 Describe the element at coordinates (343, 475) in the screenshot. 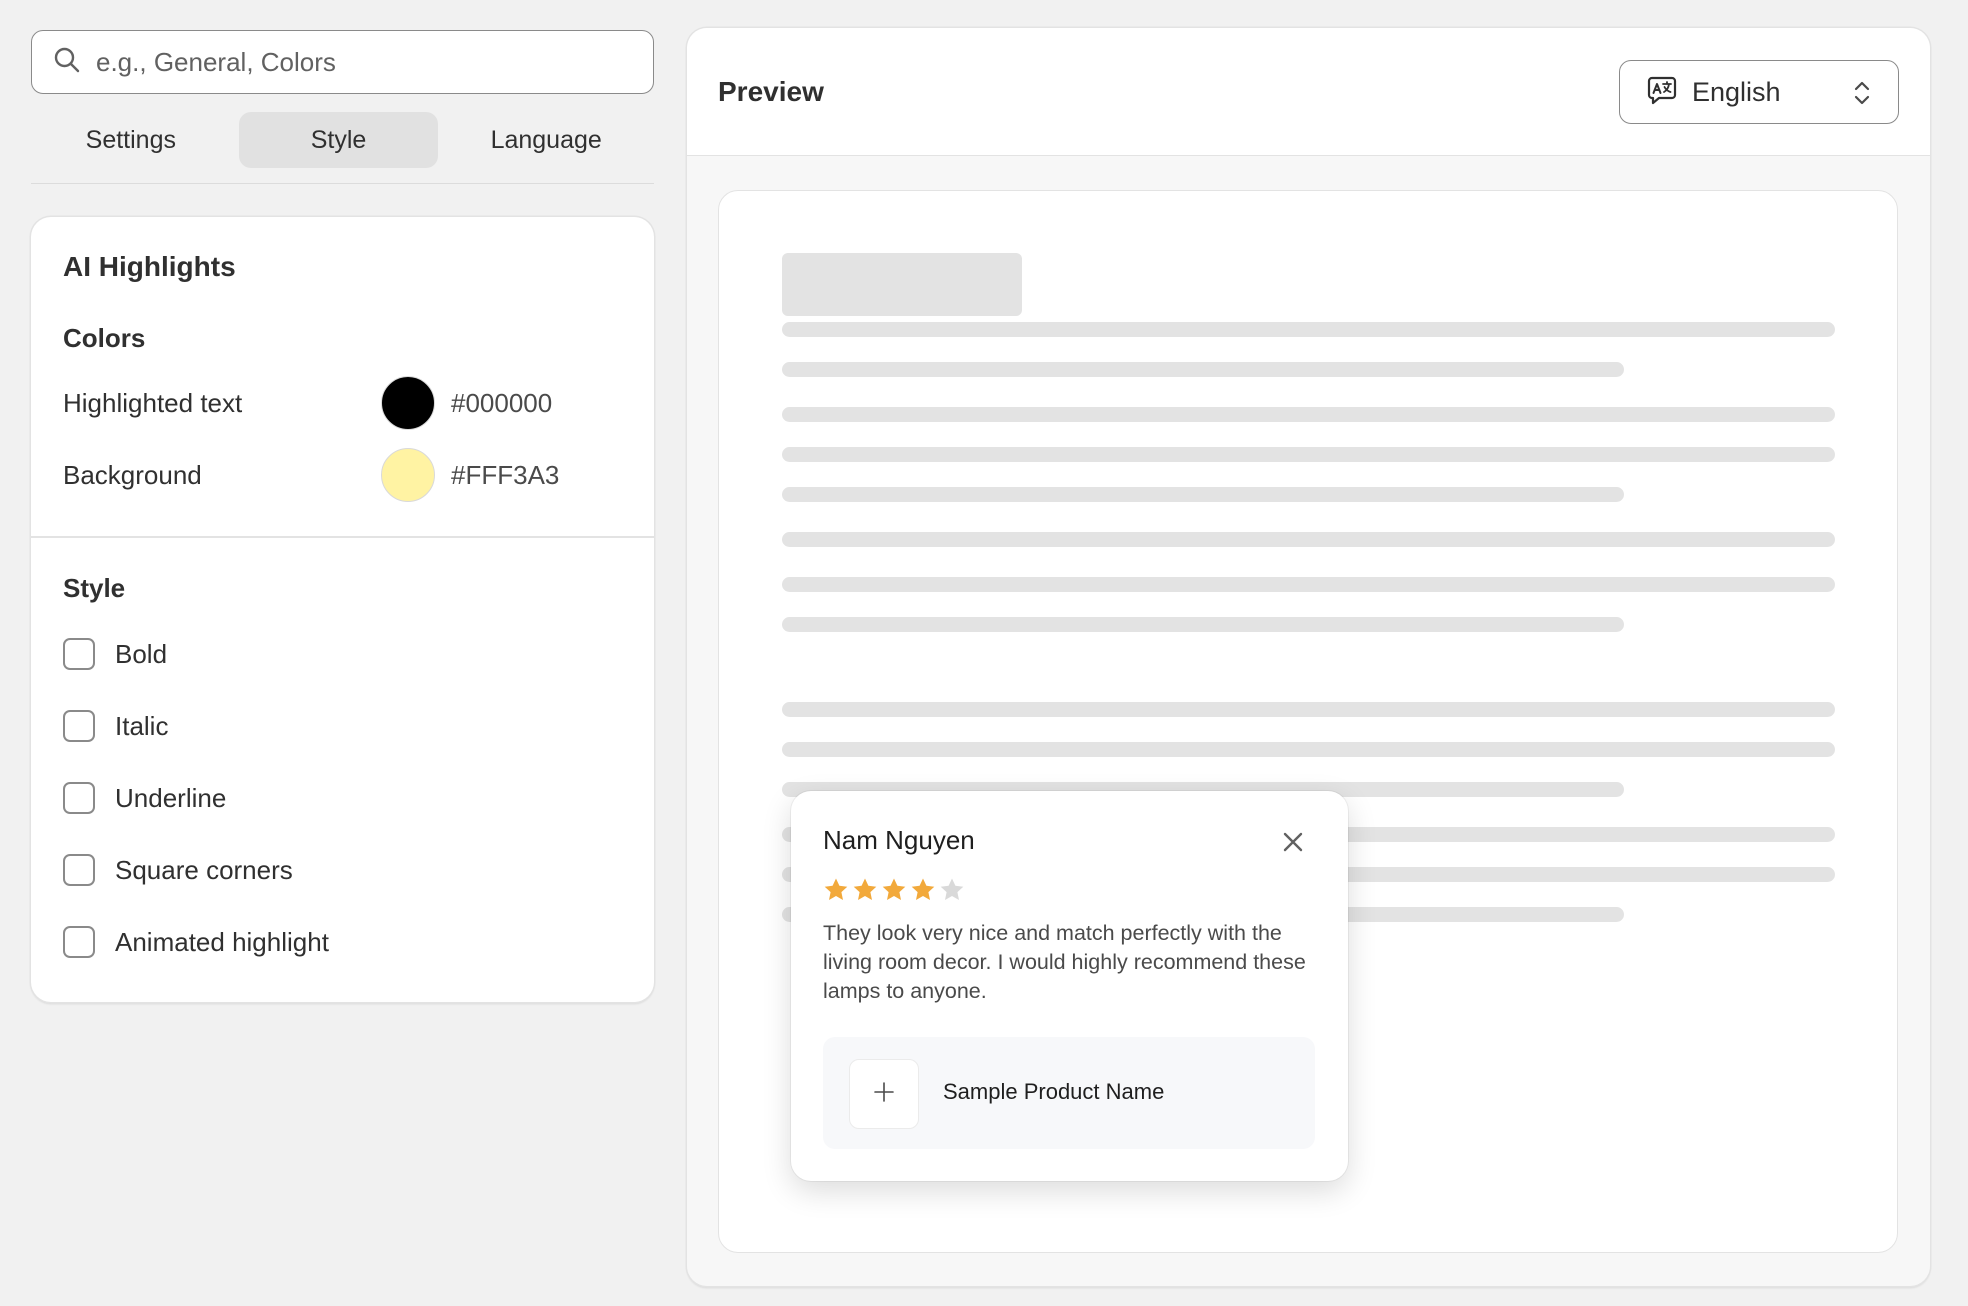

I see `color-row-background: Background #FFF3A3` at that location.